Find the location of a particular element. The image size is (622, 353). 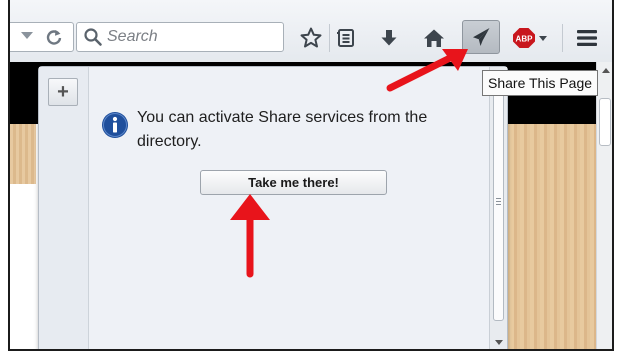

reload-icon is located at coordinates (54, 38).